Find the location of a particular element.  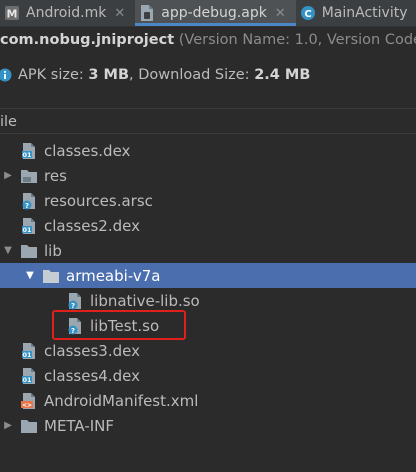

column-header-label: ile is located at coordinates (8, 121).